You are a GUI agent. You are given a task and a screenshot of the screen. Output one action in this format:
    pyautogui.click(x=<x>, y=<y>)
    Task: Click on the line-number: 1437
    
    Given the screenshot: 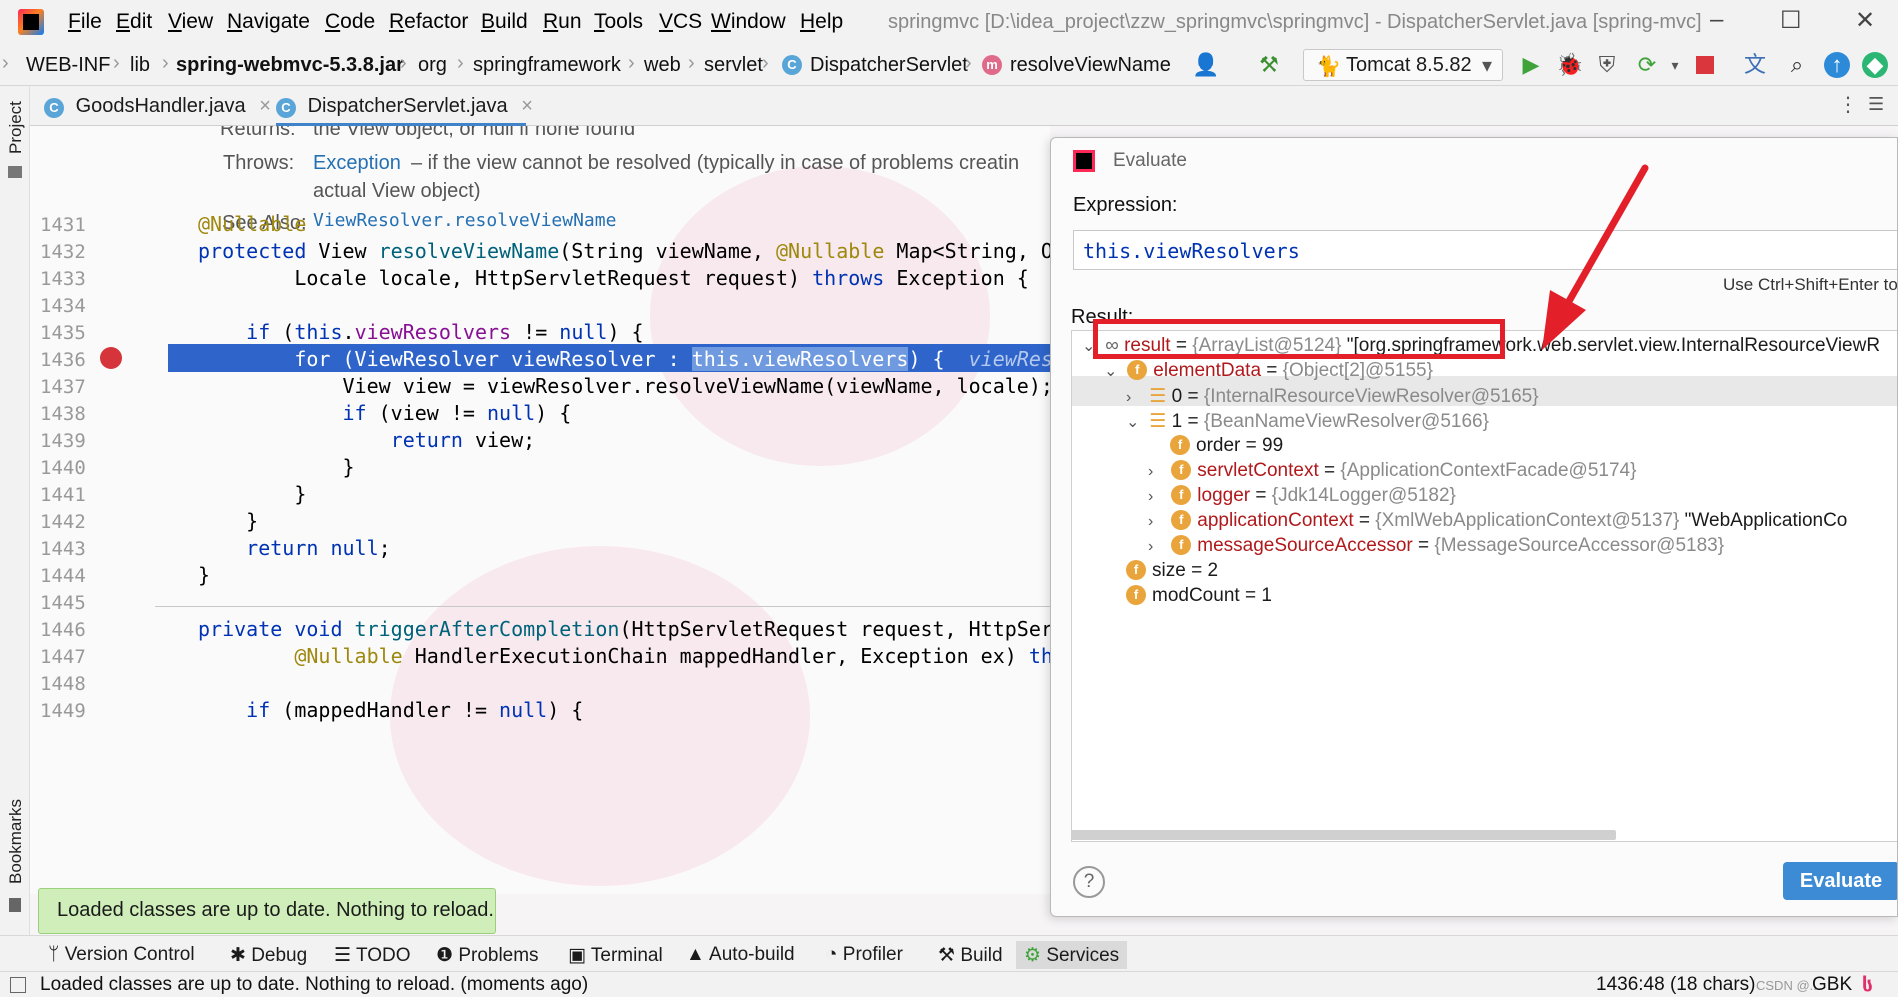 What is the action you would take?
    pyautogui.click(x=63, y=387)
    